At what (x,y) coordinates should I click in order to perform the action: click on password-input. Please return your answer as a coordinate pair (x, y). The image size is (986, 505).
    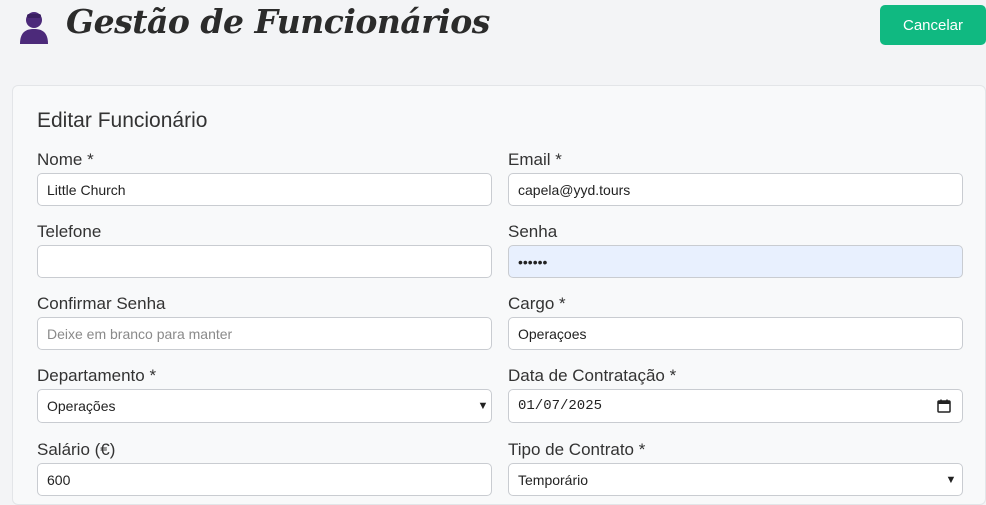
    Looking at the image, I should click on (735, 261).